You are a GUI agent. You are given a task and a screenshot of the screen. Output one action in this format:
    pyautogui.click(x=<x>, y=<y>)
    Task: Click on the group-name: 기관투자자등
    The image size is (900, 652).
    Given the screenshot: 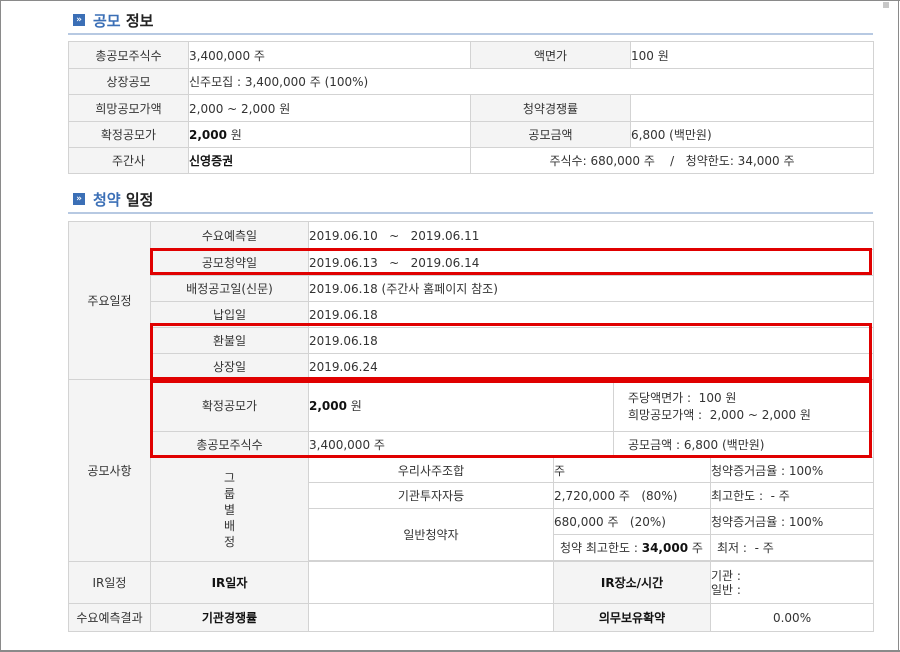 What is the action you would take?
    pyautogui.click(x=431, y=495)
    